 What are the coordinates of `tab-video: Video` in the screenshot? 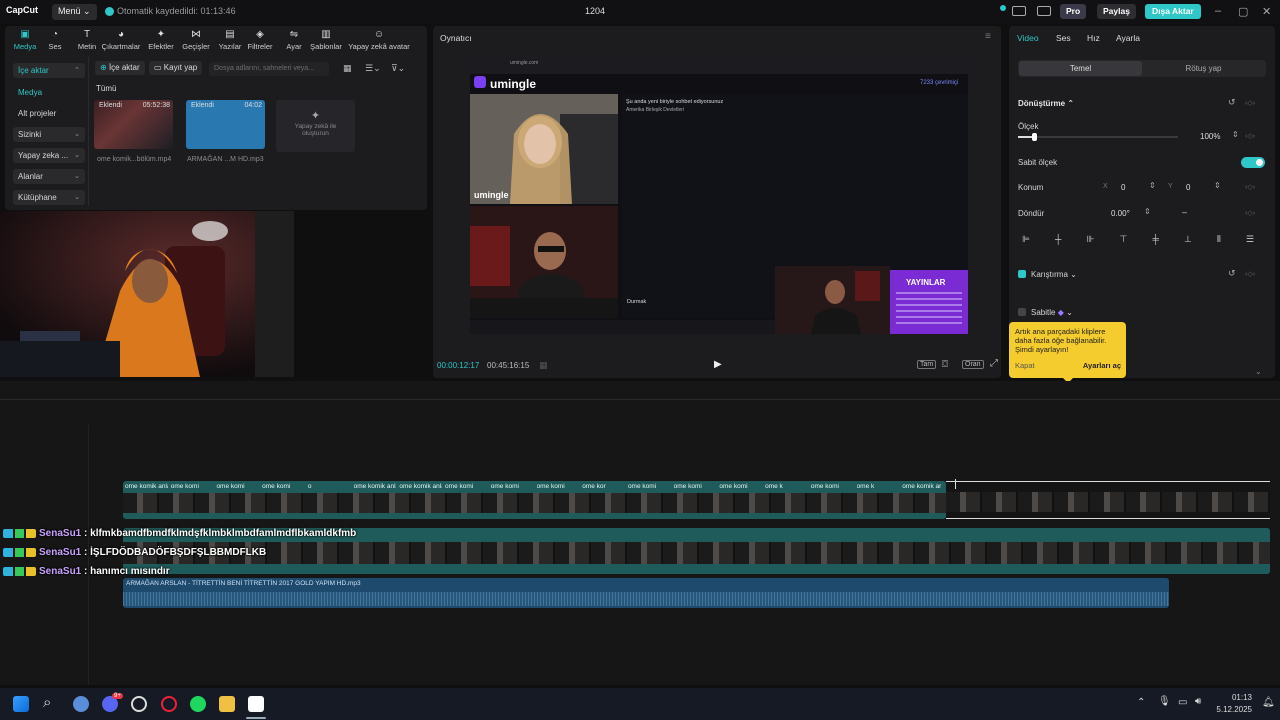 It's located at (1028, 38).